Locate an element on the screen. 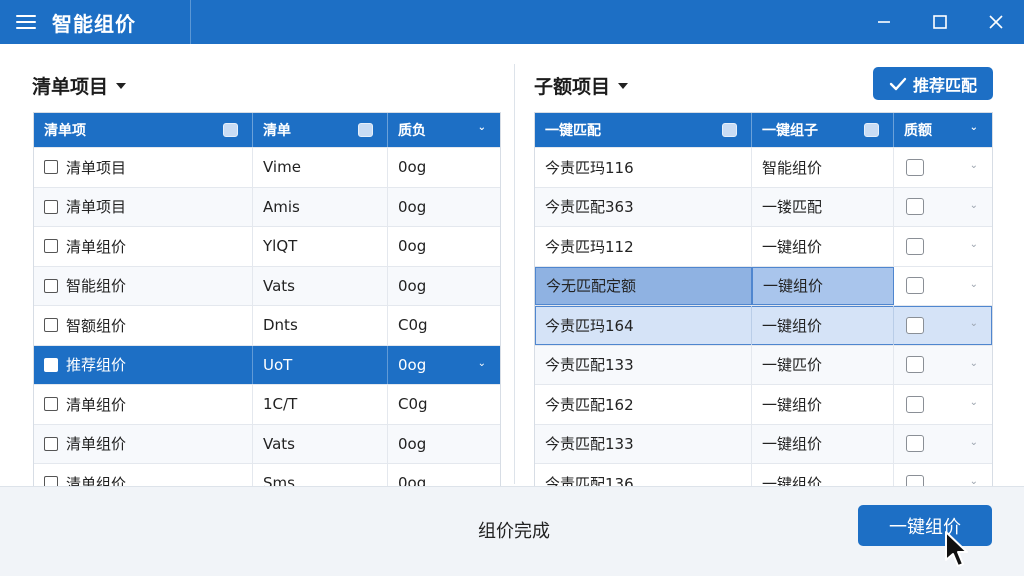 This screenshot has height=576, width=1024. table-row: 智能组价 Vats 0og is located at coordinates (267, 285).